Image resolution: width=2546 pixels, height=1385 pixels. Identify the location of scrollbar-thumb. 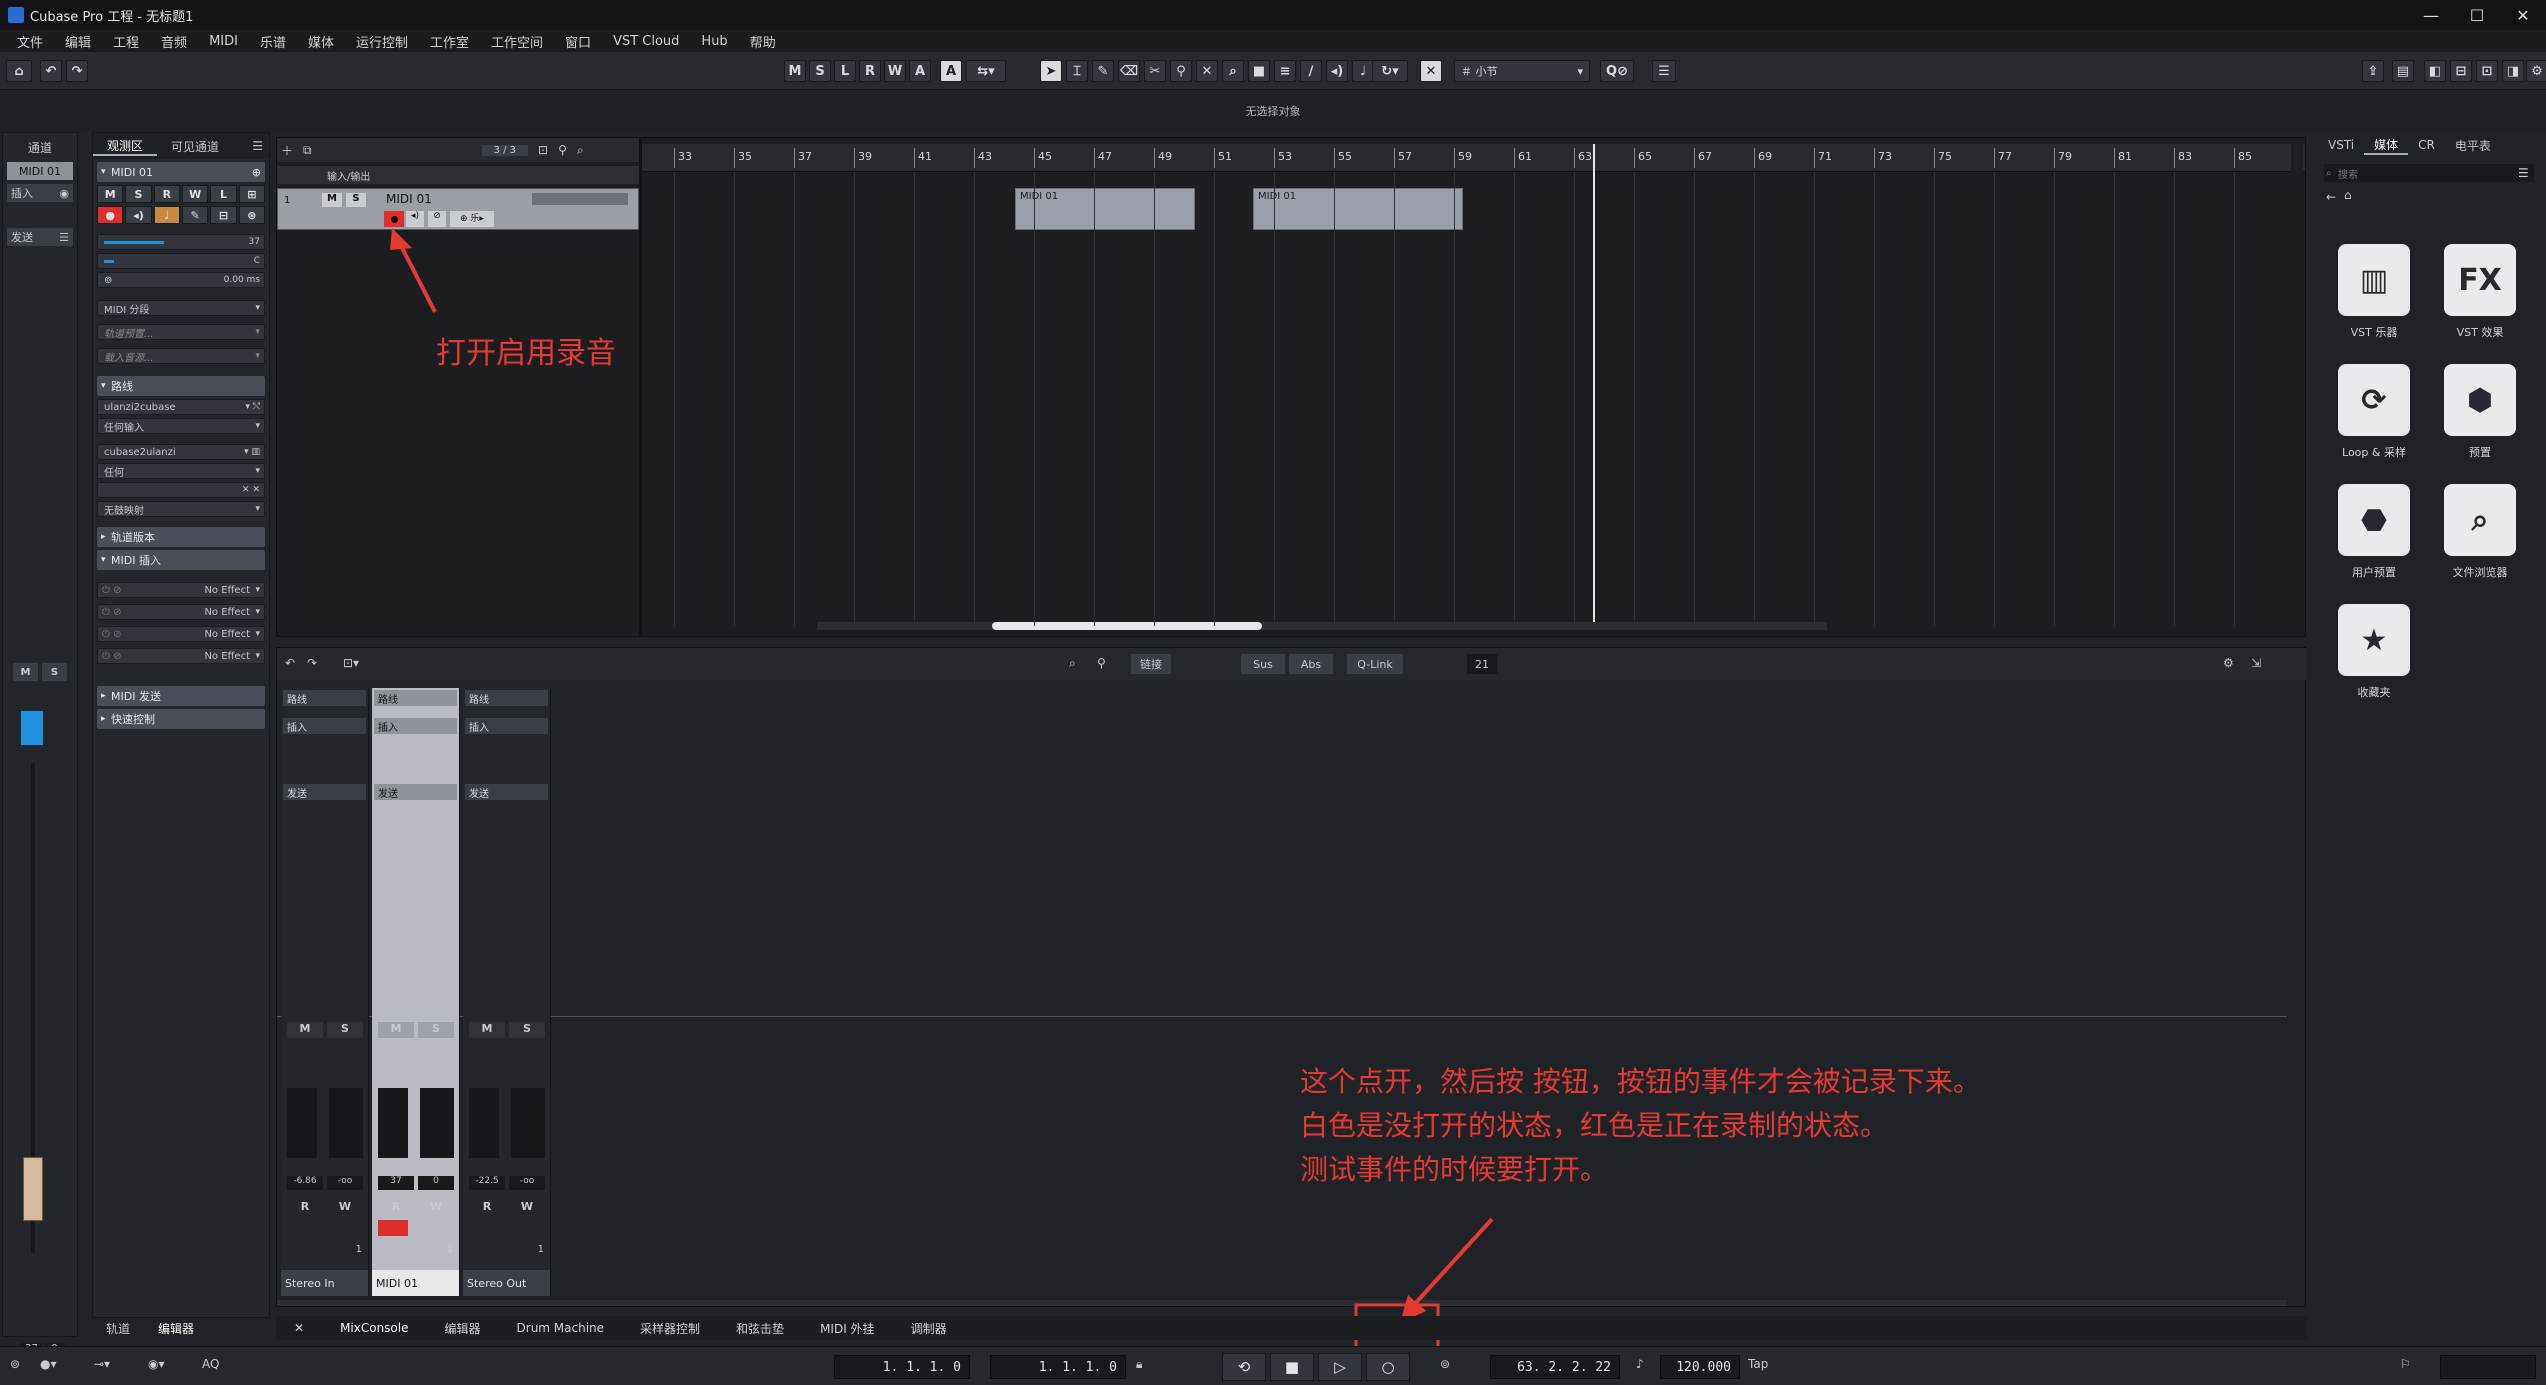
(1127, 626).